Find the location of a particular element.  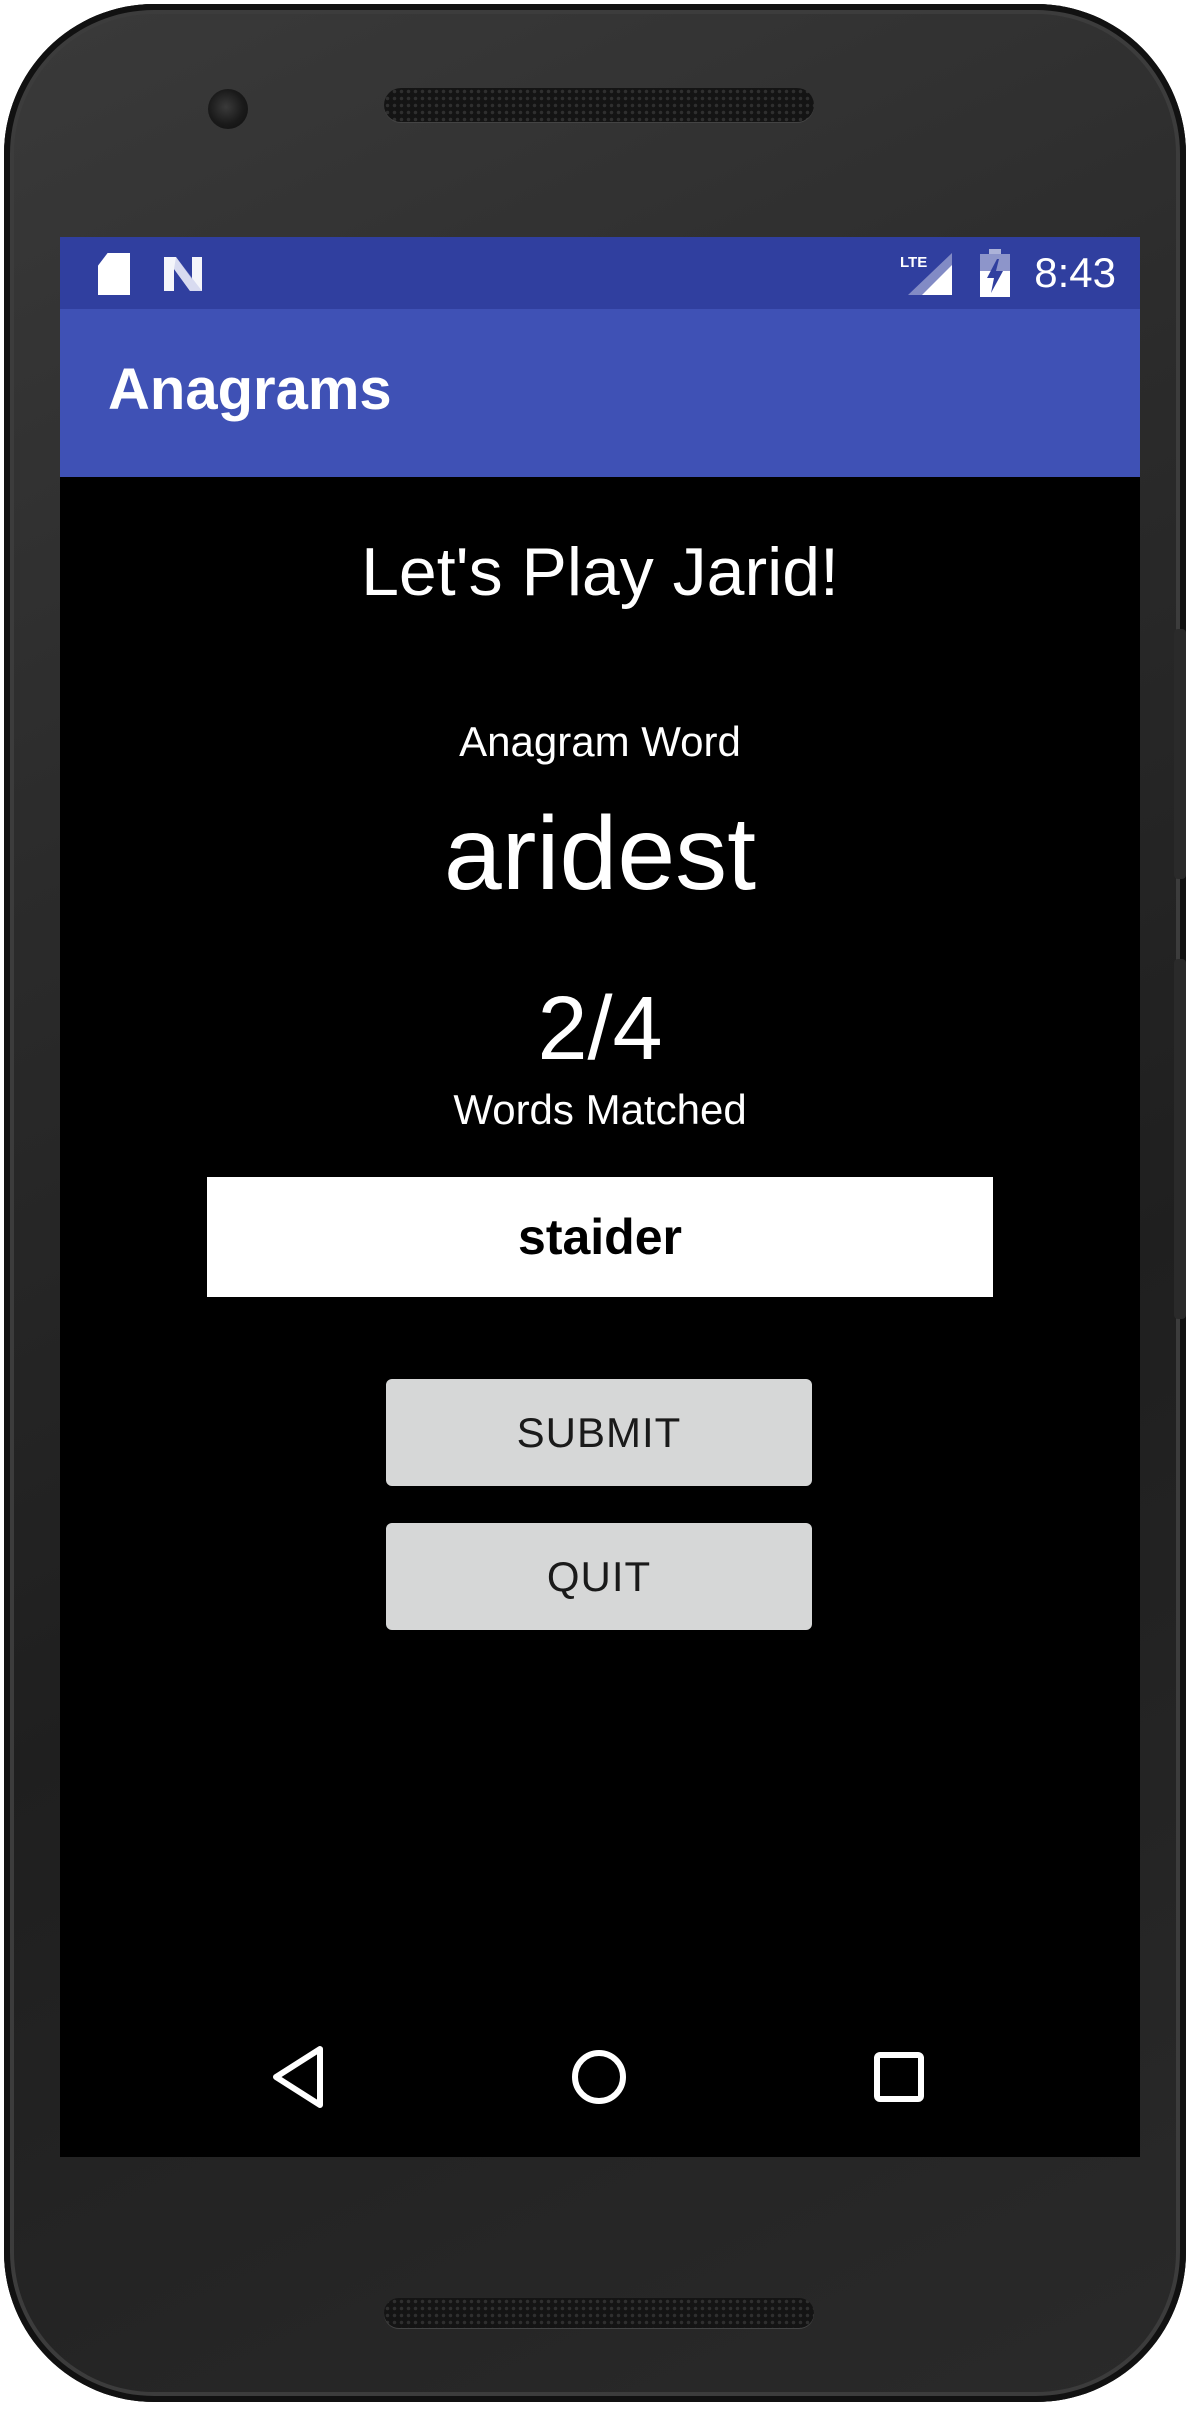

app-bar: Anagrams is located at coordinates (600, 393).